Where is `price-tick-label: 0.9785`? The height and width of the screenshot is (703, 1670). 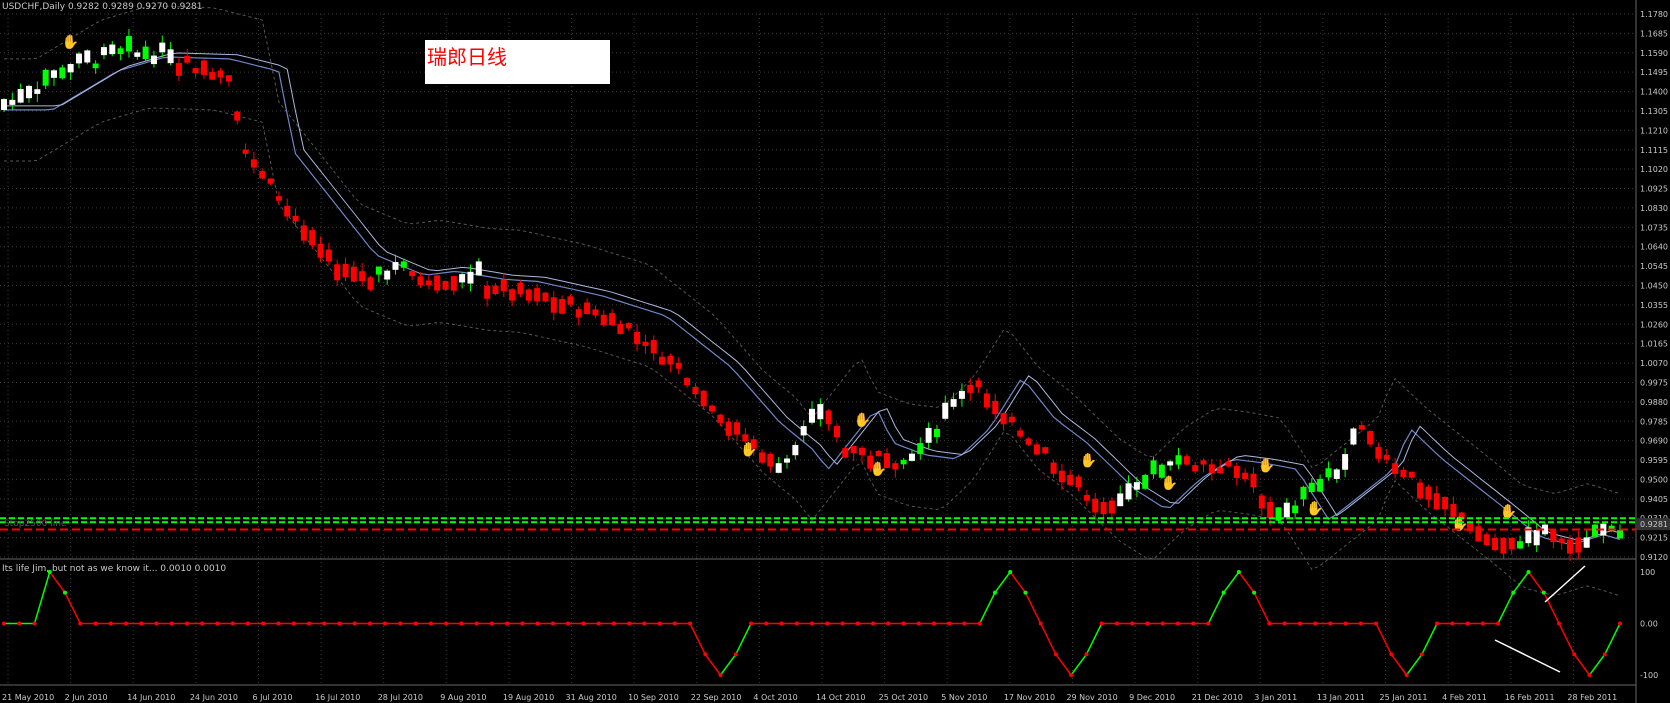 price-tick-label: 0.9785 is located at coordinates (1654, 421).